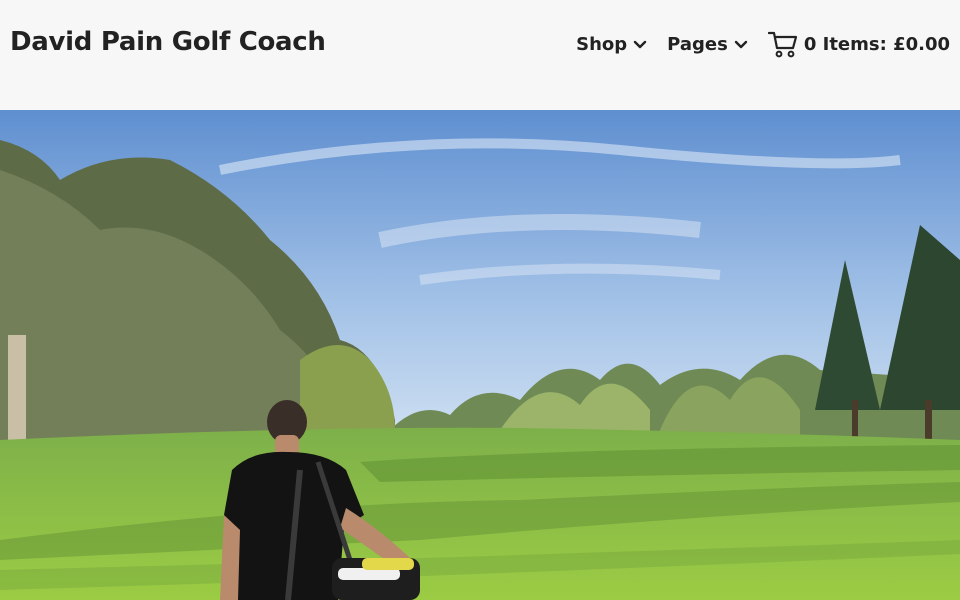  I want to click on nav-item-label: Pages, so click(697, 44).